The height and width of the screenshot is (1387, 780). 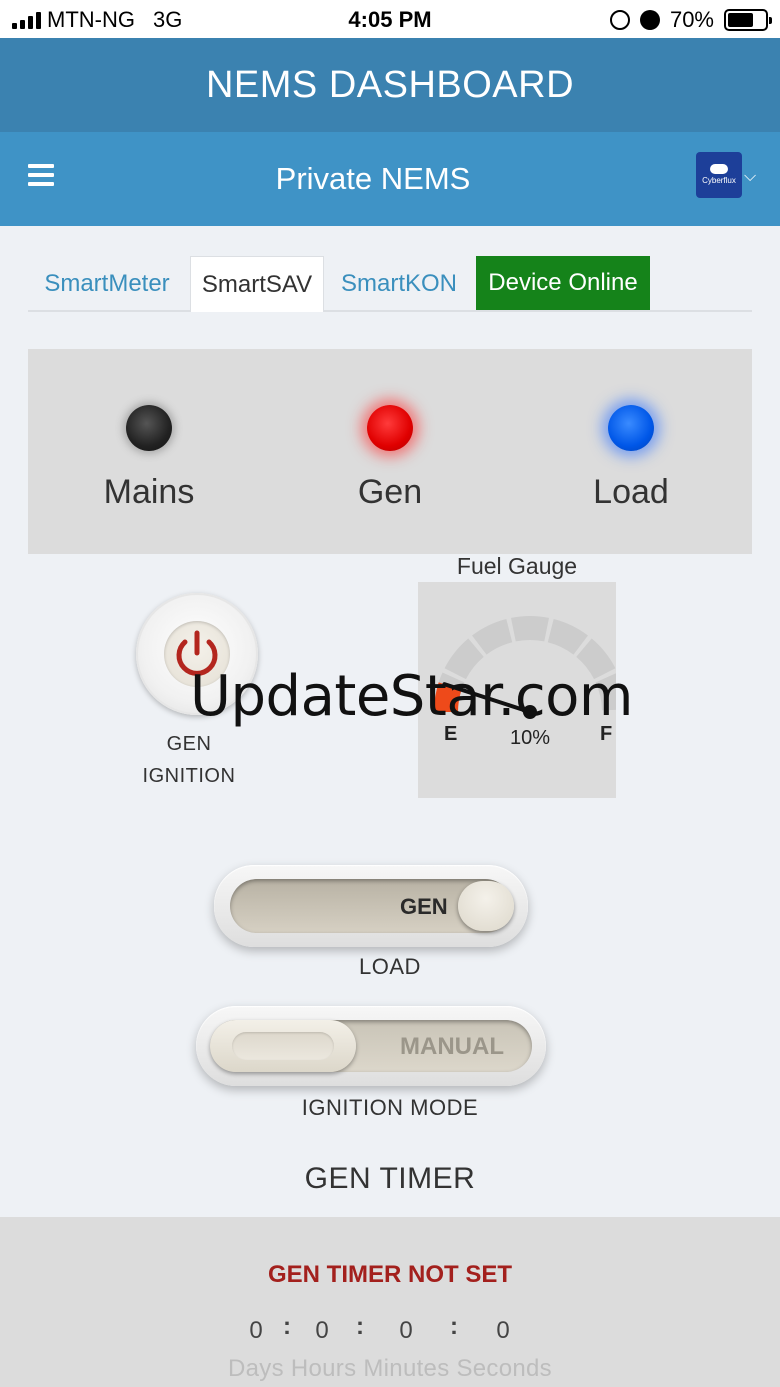 What do you see at coordinates (411, 696) in the screenshot?
I see `watermark: UpdateStar.com` at bounding box center [411, 696].